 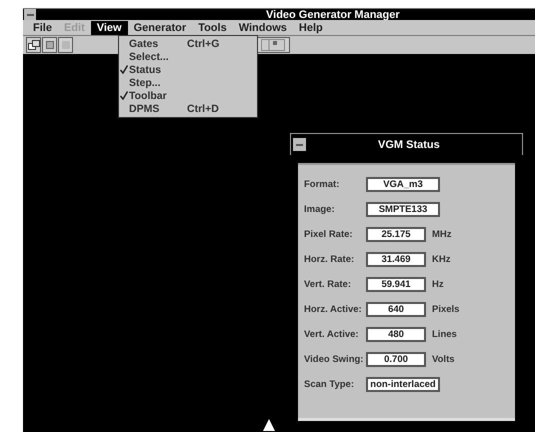 What do you see at coordinates (65, 45) in the screenshot?
I see `blank-icon` at bounding box center [65, 45].